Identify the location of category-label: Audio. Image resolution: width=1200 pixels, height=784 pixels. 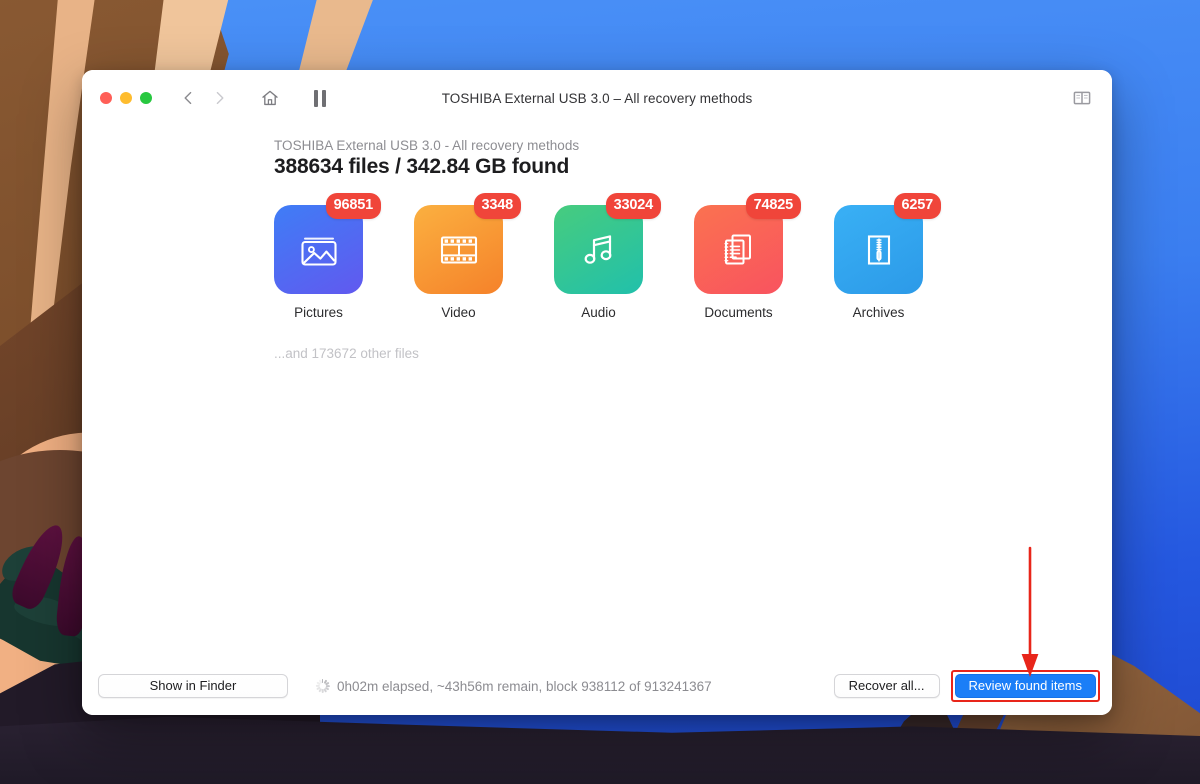
(598, 312).